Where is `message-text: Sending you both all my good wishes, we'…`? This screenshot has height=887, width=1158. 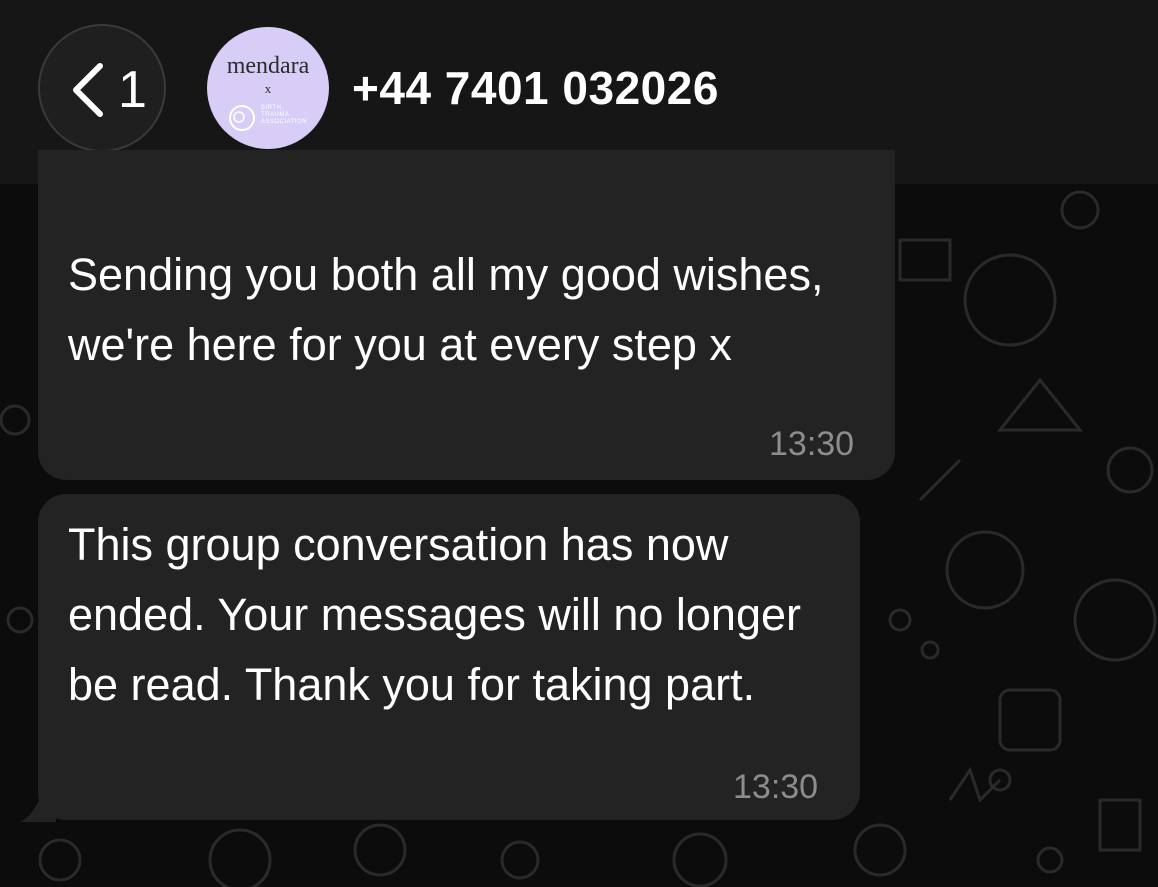
message-text: Sending you both all my good wishes, we'… is located at coordinates (446, 309).